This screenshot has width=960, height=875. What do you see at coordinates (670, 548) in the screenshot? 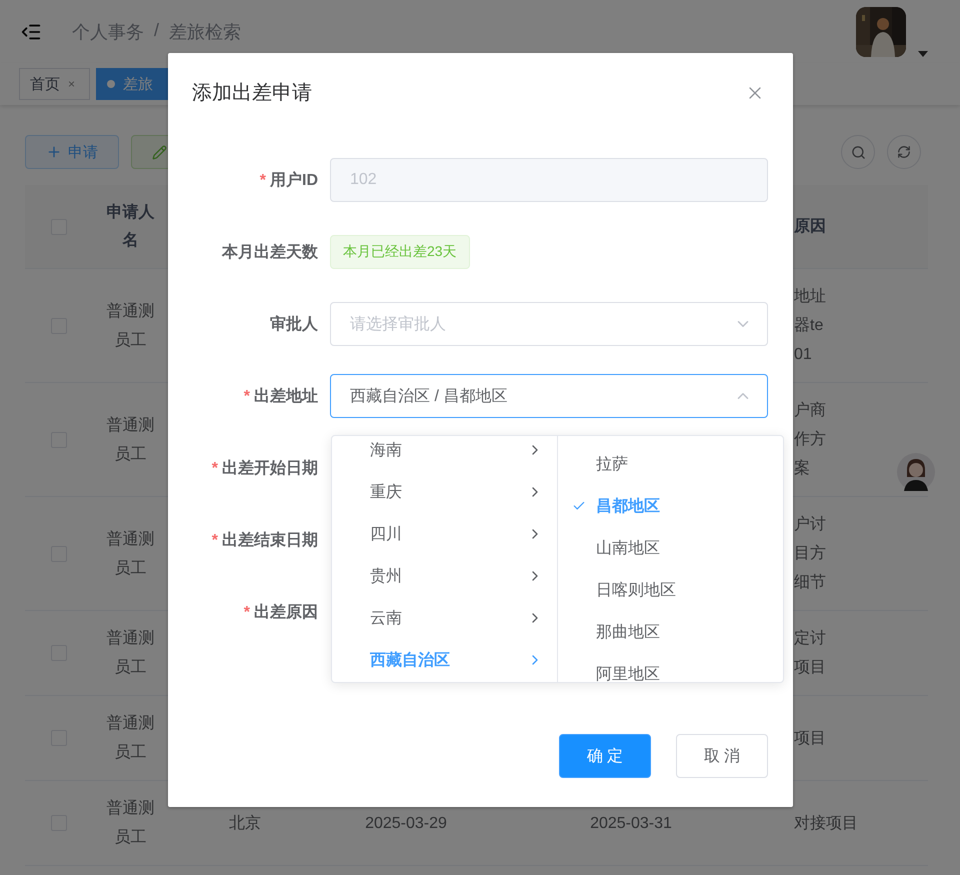
I see `cascader-option: 山南地区` at bounding box center [670, 548].